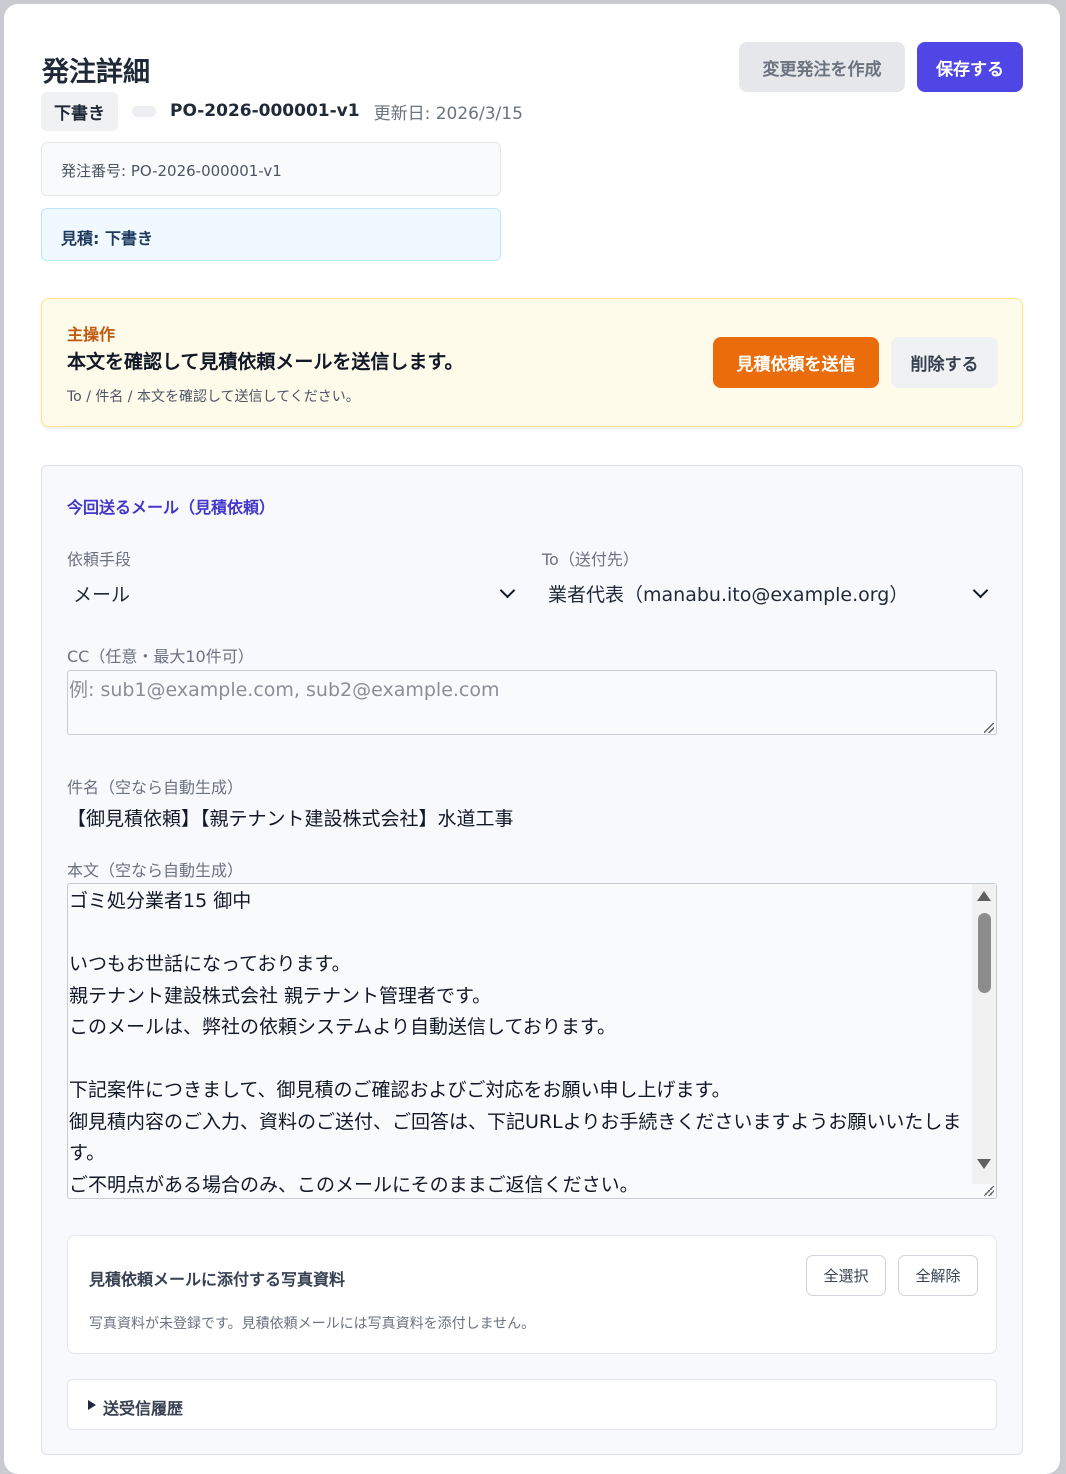 The width and height of the screenshot is (1066, 1474). I want to click on page-title: 発注詳細, so click(96, 72).